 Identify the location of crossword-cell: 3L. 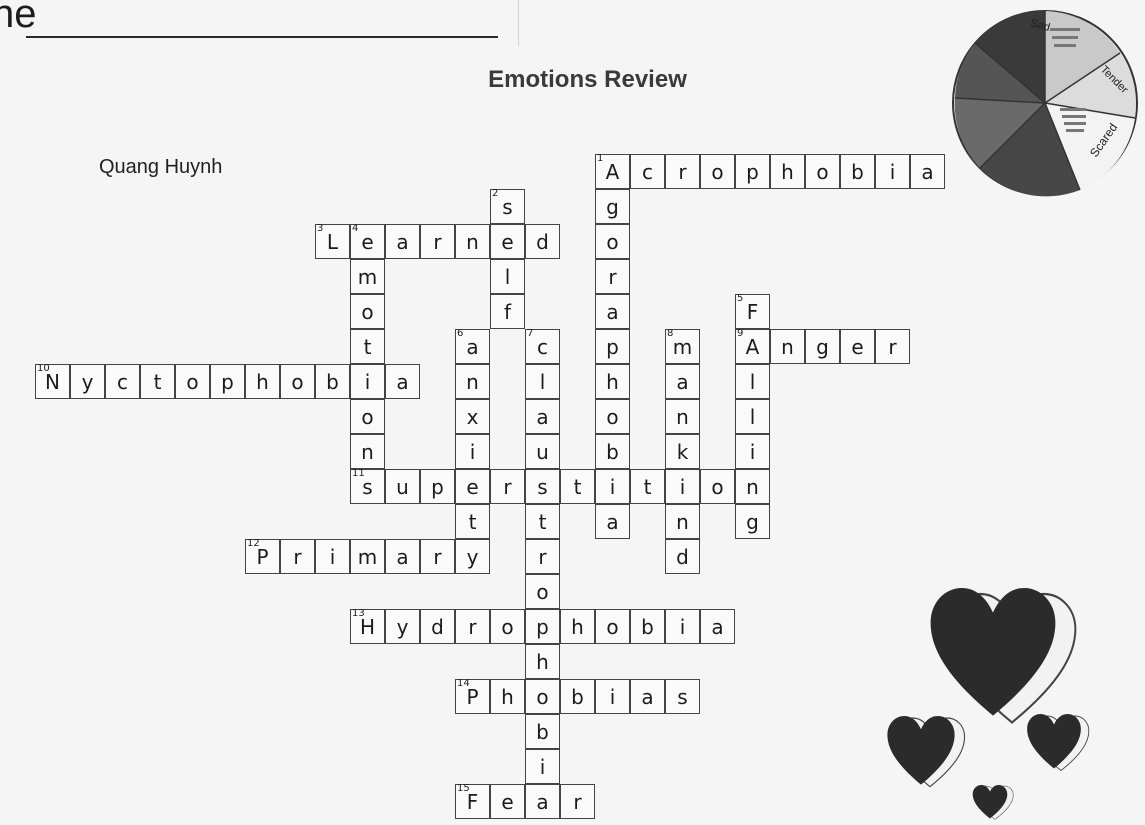
(332, 241).